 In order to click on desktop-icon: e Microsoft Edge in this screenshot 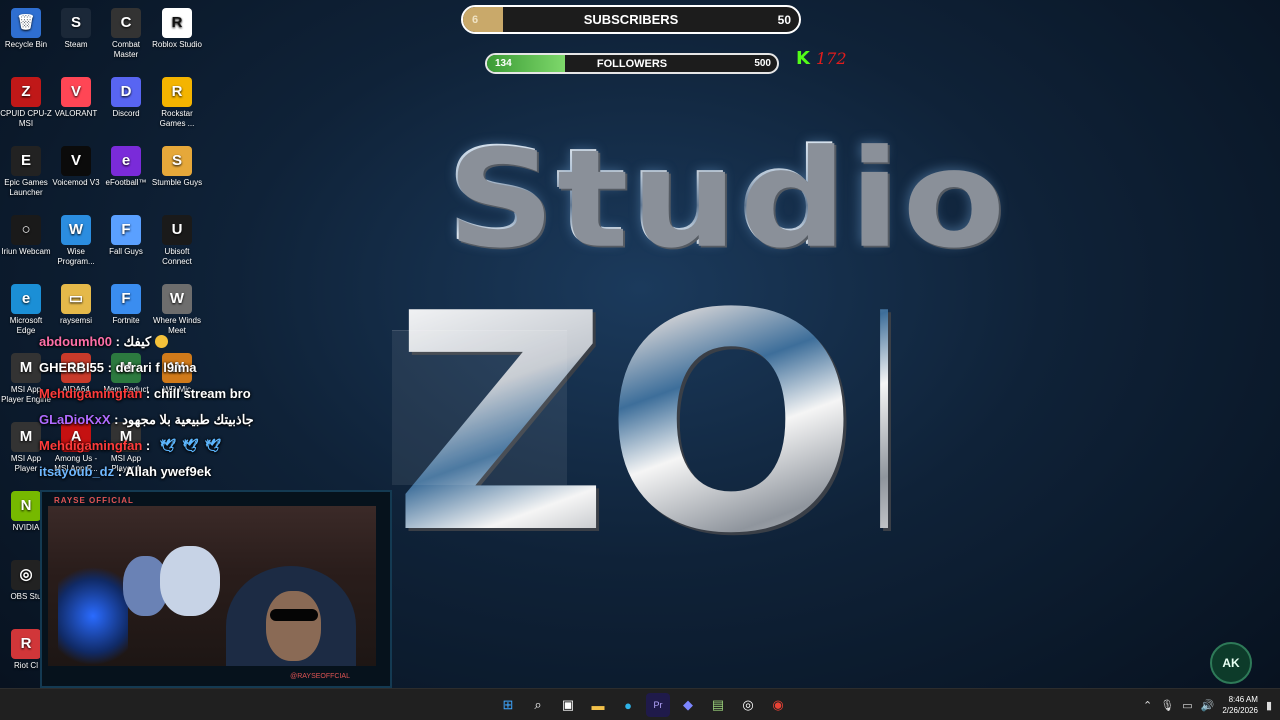, I will do `click(26, 308)`.